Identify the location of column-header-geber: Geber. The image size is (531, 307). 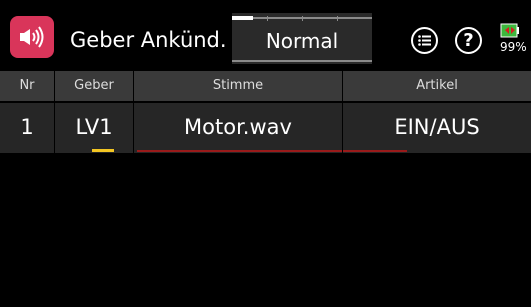
(94, 85).